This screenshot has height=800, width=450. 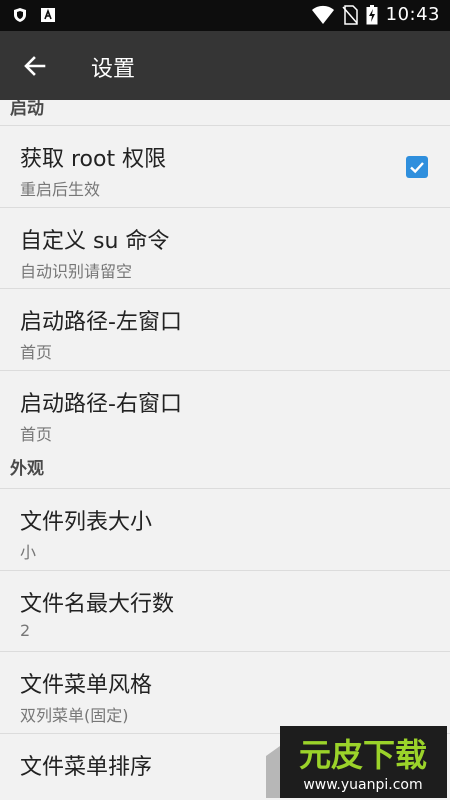 What do you see at coordinates (25, 630) in the screenshot?
I see `setting-summary: 2` at bounding box center [25, 630].